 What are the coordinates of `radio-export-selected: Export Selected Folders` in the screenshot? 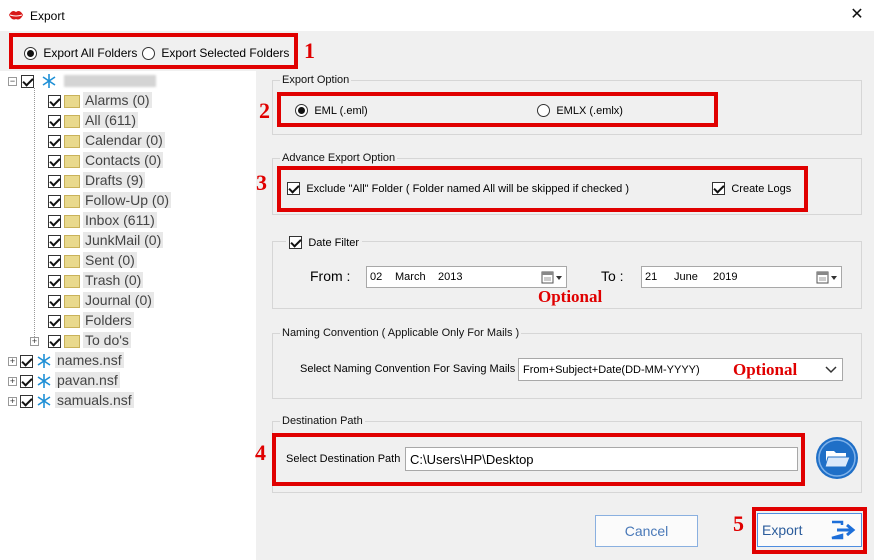 It's located at (215, 53).